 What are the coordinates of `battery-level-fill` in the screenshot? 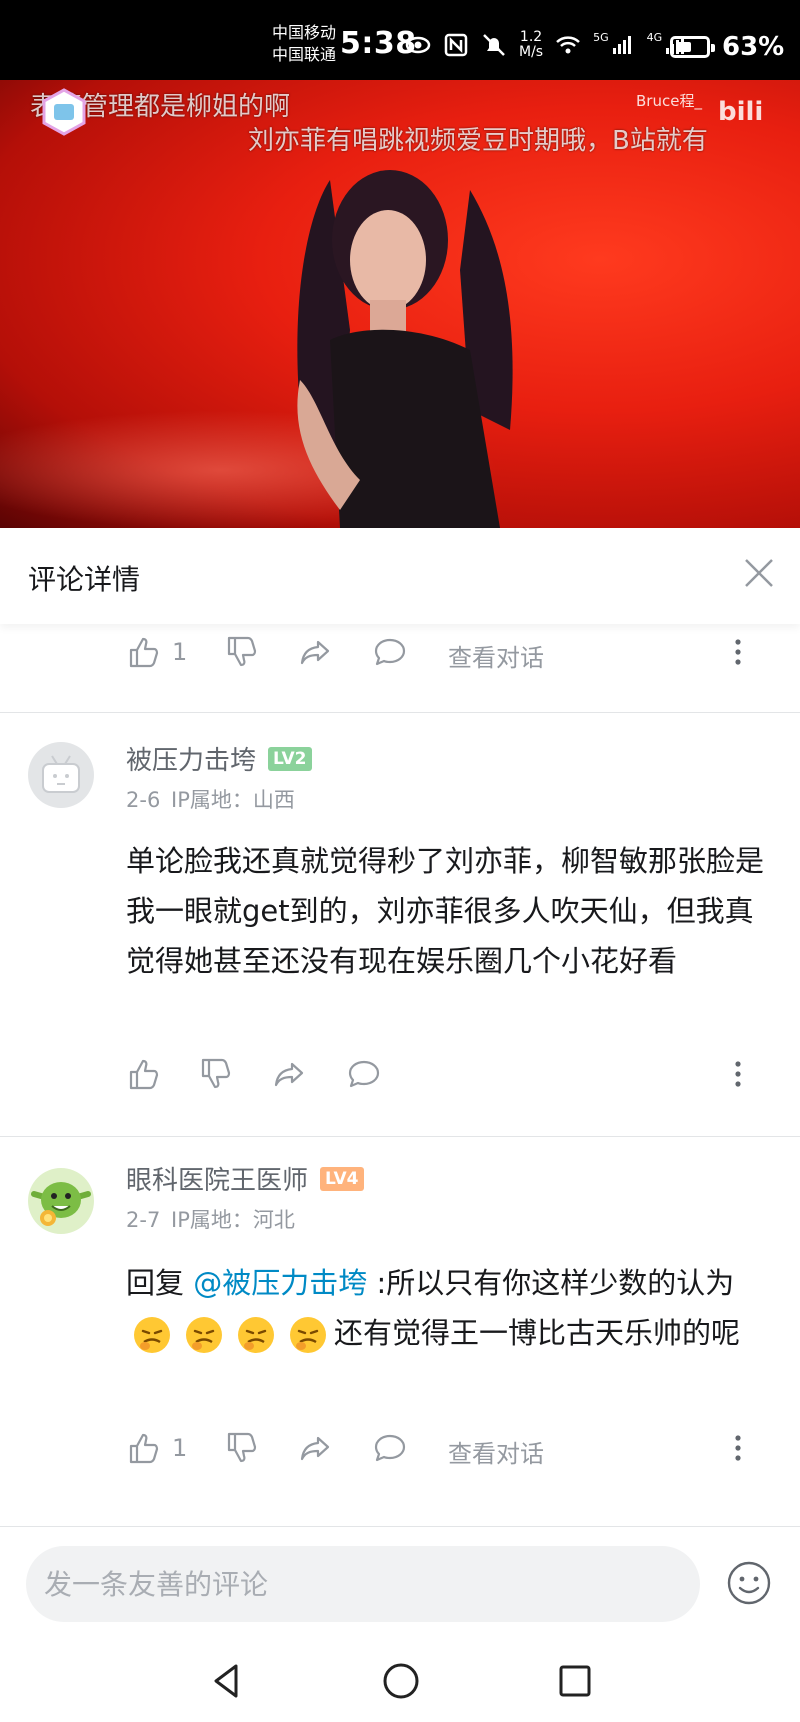 It's located at (684, 47).